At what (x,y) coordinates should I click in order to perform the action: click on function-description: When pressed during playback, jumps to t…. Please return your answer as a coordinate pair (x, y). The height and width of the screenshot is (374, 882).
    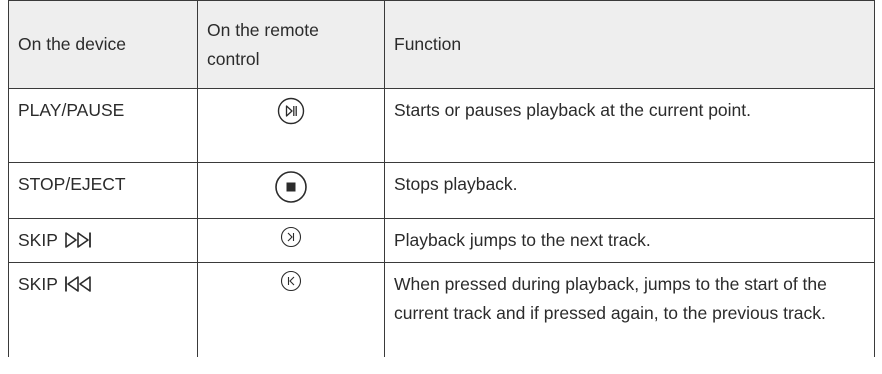
    Looking at the image, I should click on (629, 309).